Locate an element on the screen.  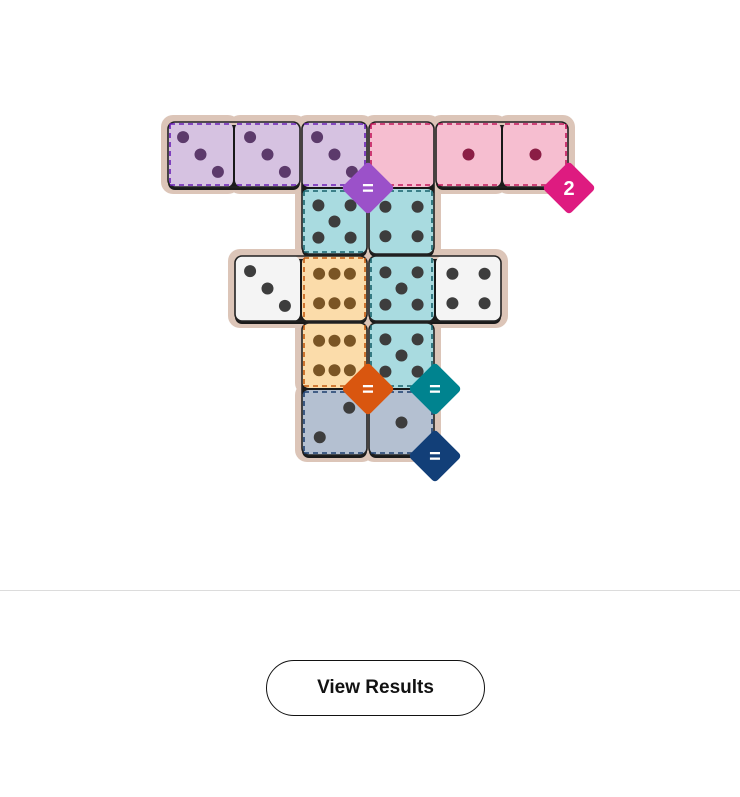
badge-label: 2 is located at coordinates (568, 189).